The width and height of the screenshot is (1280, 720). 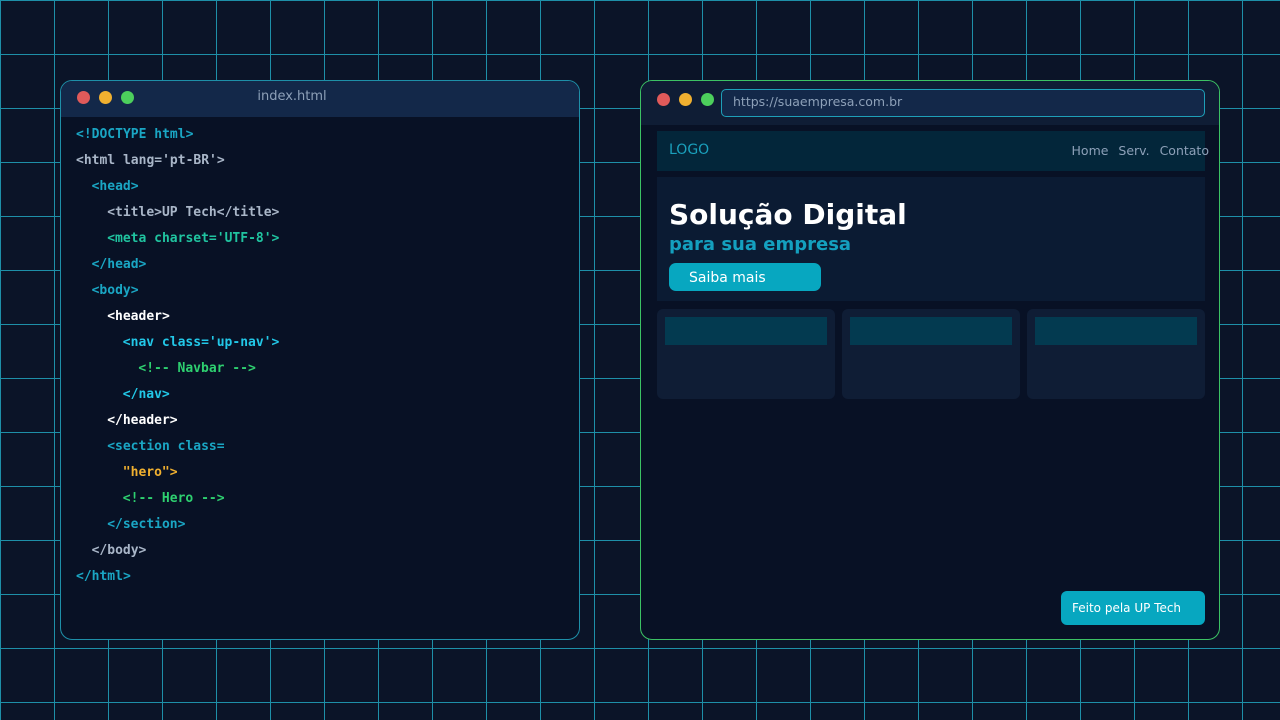 I want to click on browser-titlebar: https://suaempresa.com.br, so click(x=930, y=103).